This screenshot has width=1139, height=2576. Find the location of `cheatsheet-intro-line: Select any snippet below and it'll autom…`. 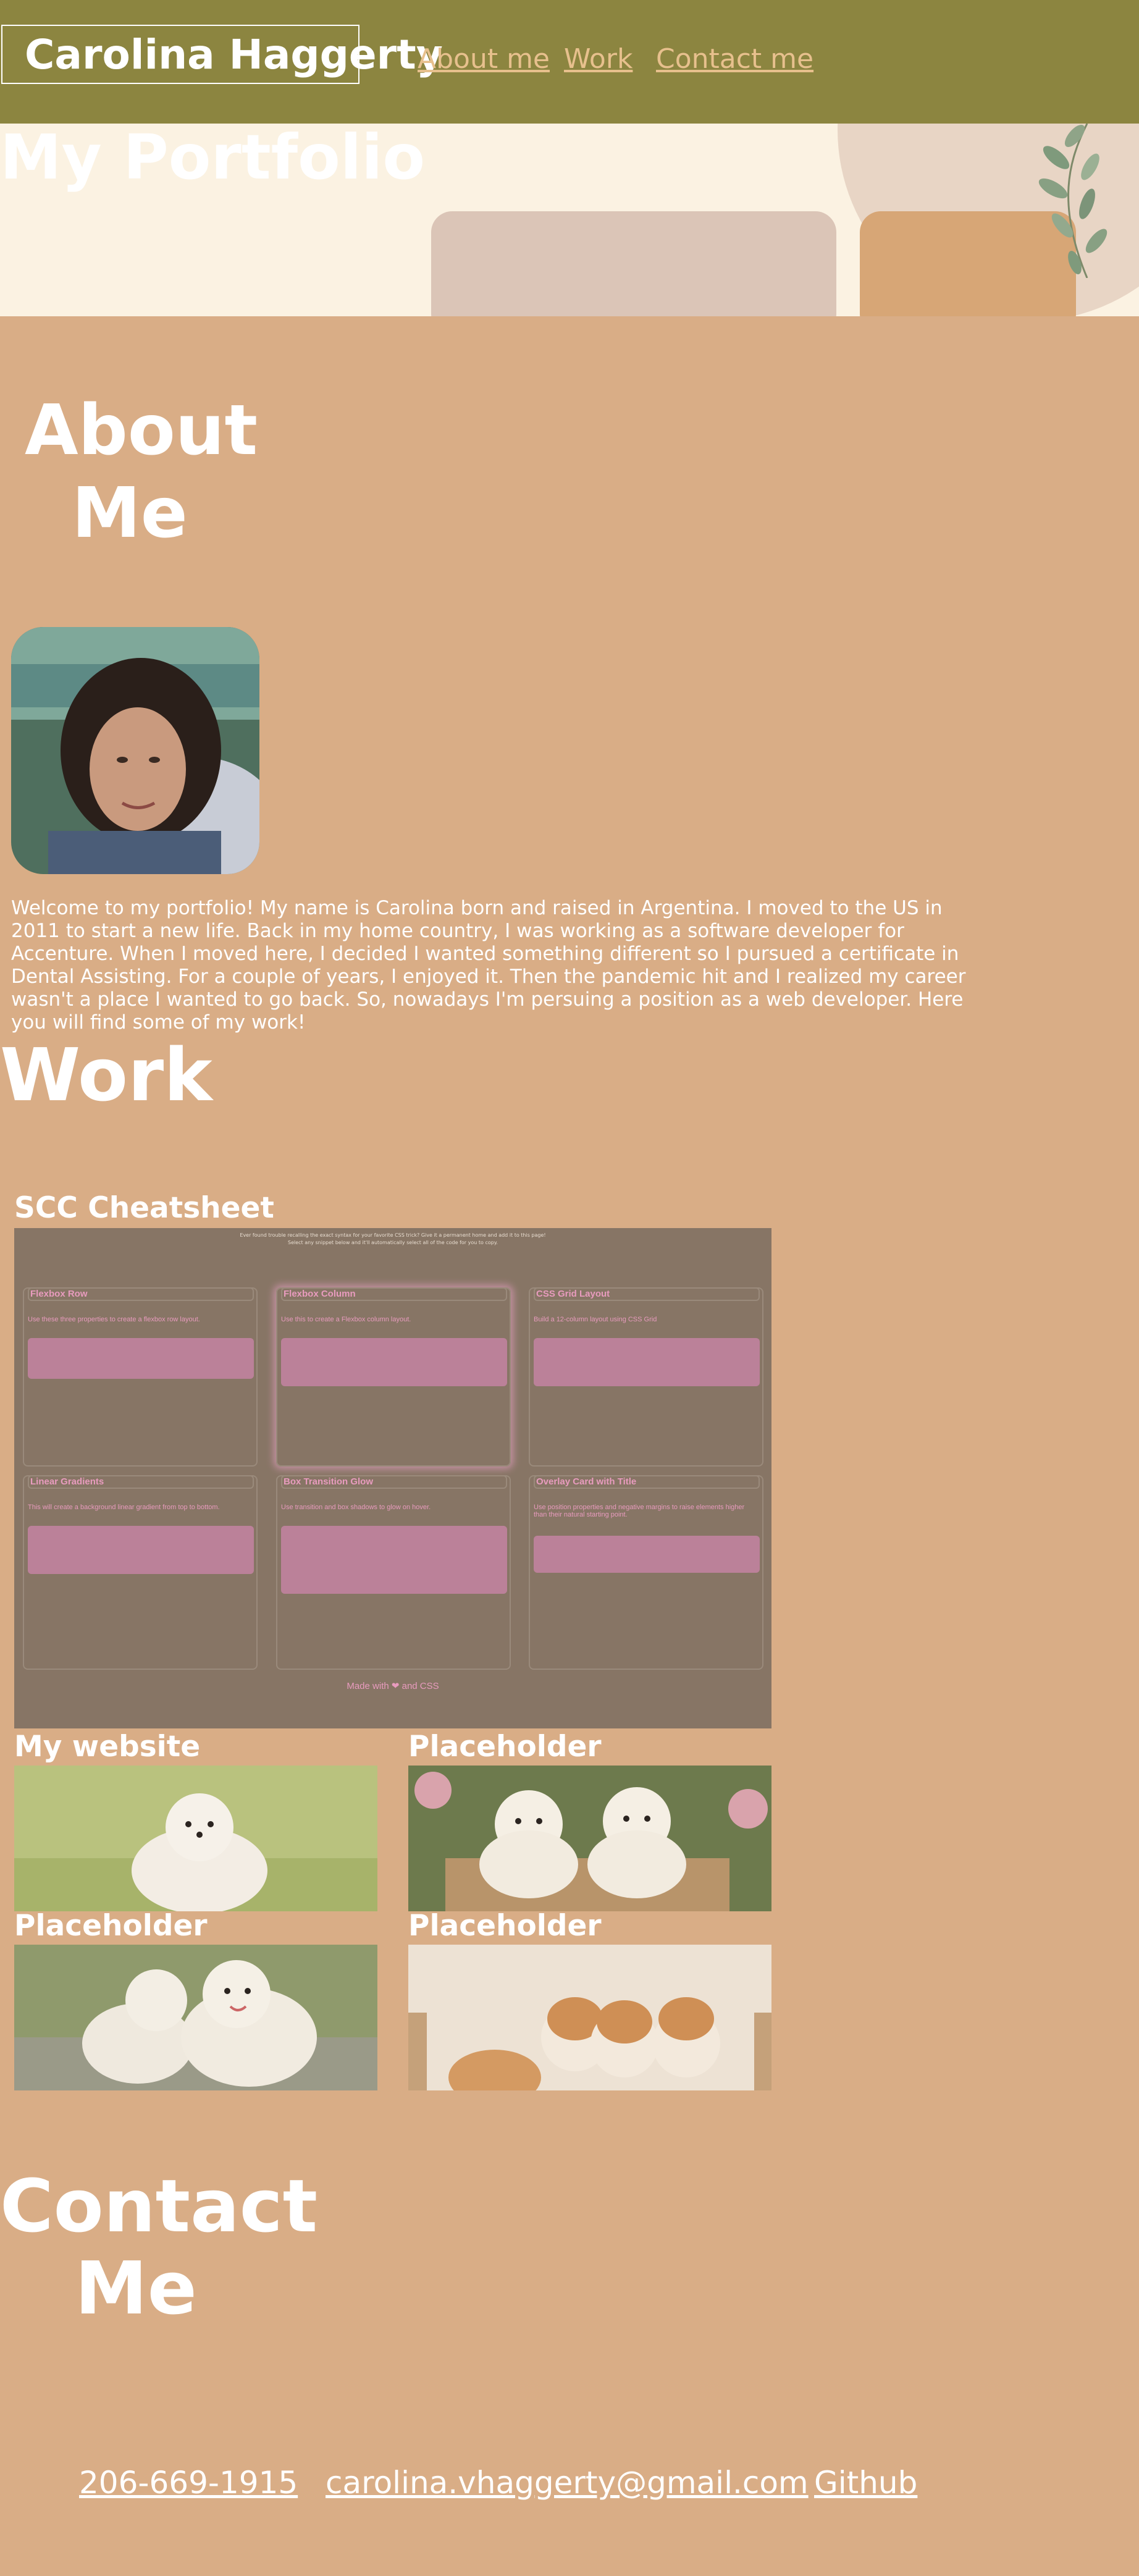

cheatsheet-intro-line: Select any snippet below and it'll autom… is located at coordinates (393, 1242).